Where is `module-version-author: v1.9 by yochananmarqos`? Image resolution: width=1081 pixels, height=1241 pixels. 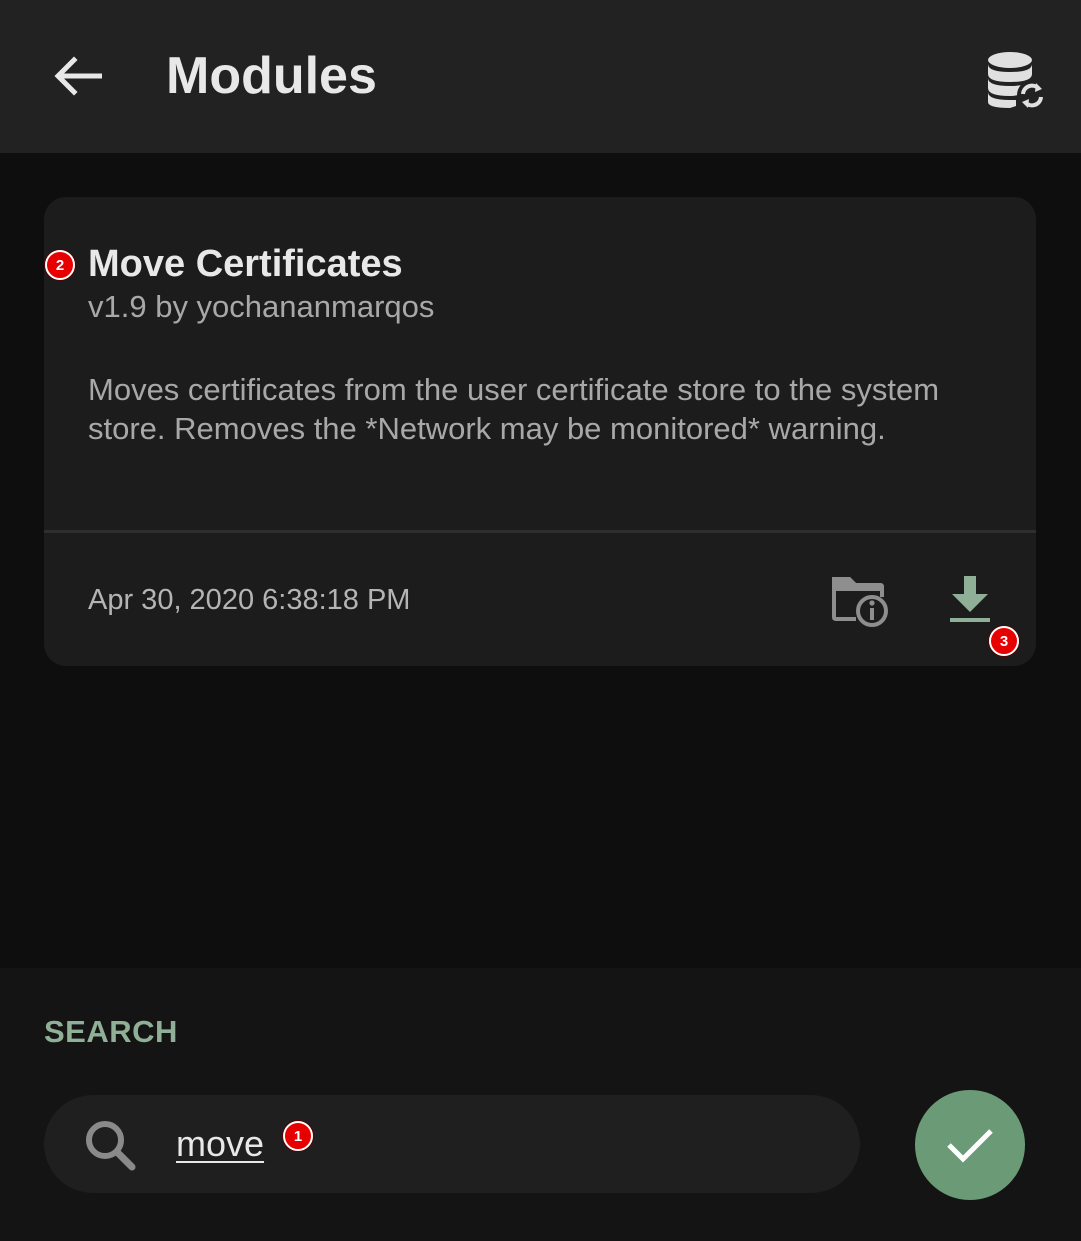 module-version-author: v1.9 by yochananmarqos is located at coordinates (261, 306).